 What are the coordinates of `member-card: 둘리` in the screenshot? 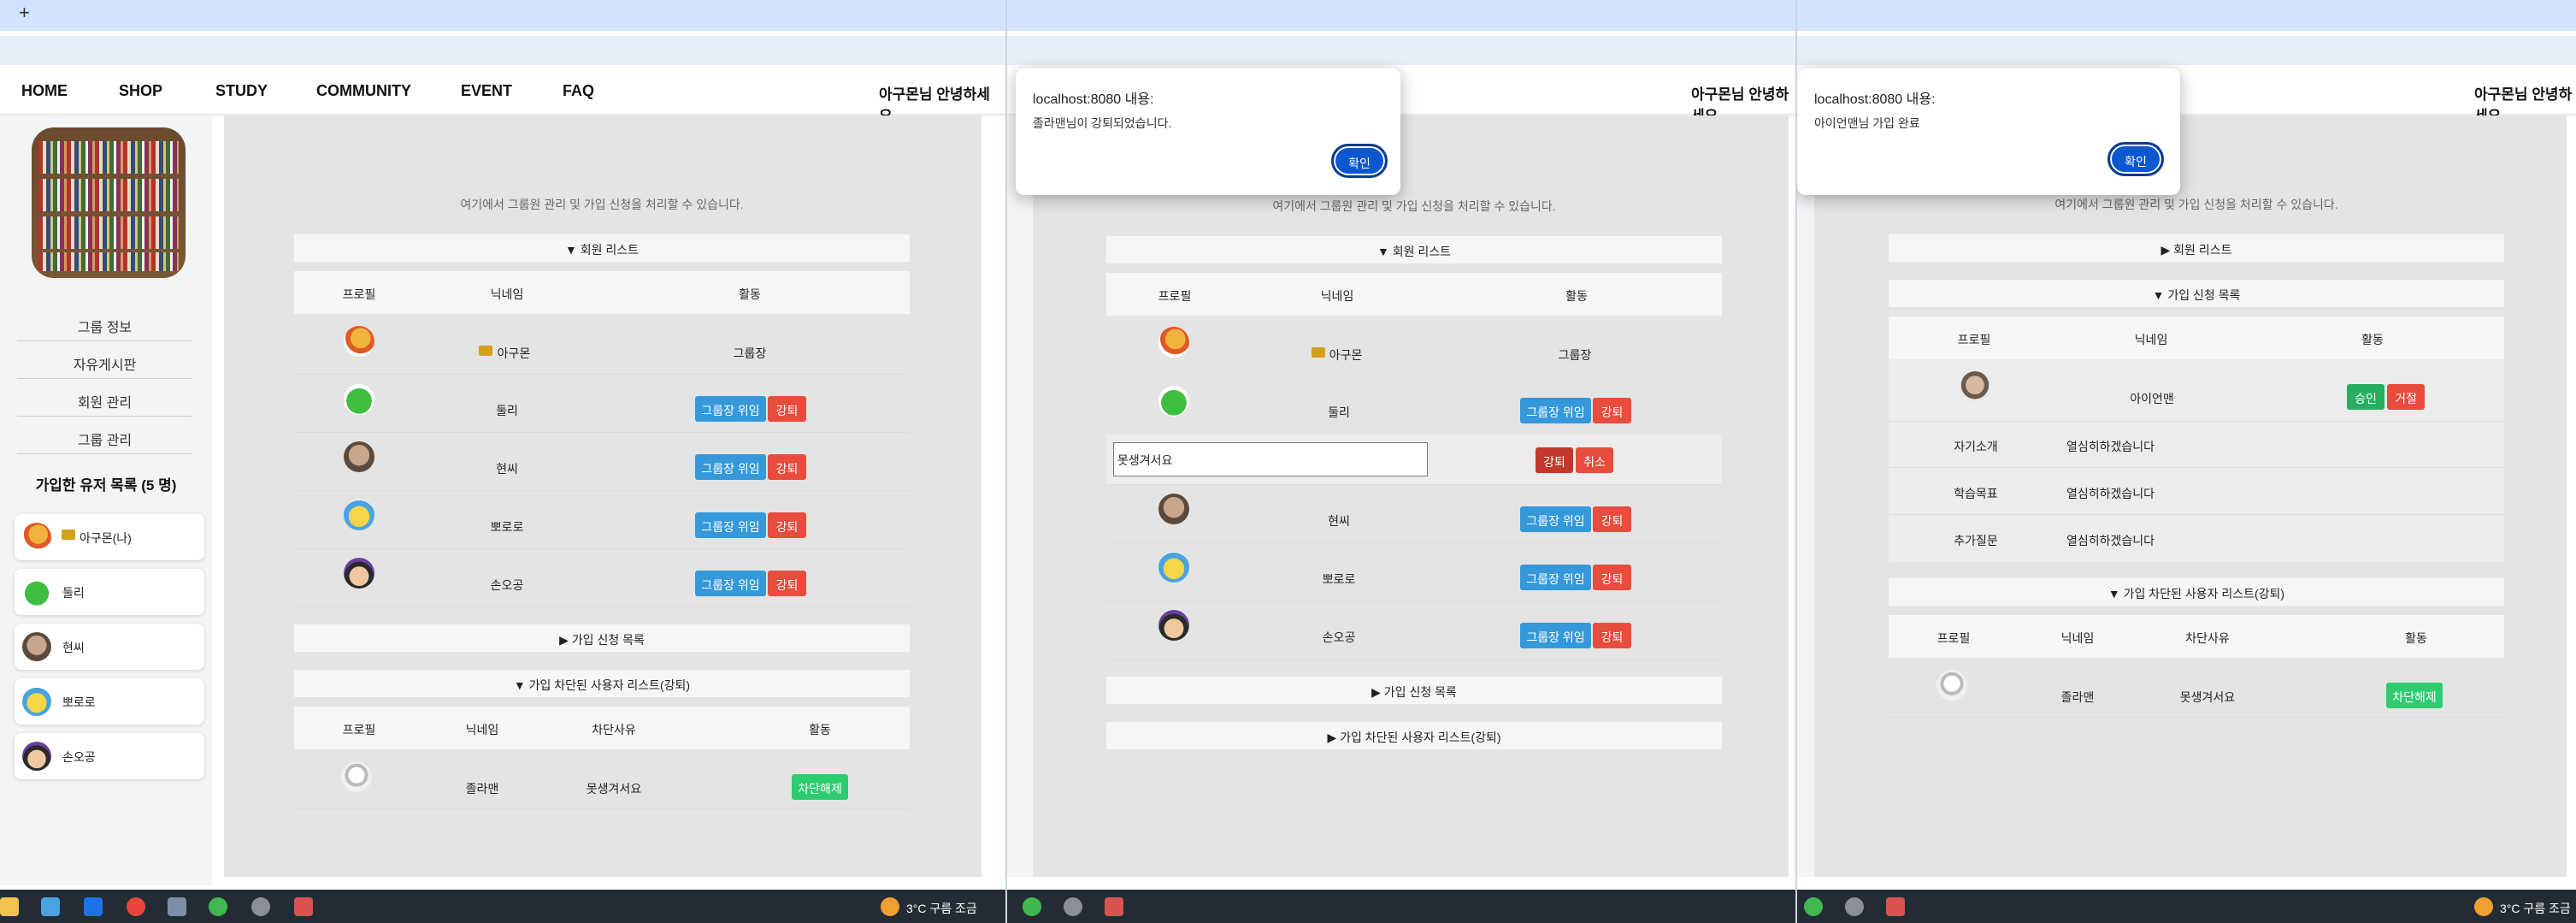 It's located at (109, 592).